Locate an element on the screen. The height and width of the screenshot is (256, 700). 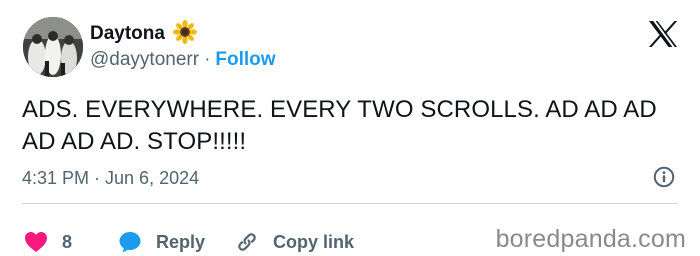
x-logo-icon is located at coordinates (663, 34).